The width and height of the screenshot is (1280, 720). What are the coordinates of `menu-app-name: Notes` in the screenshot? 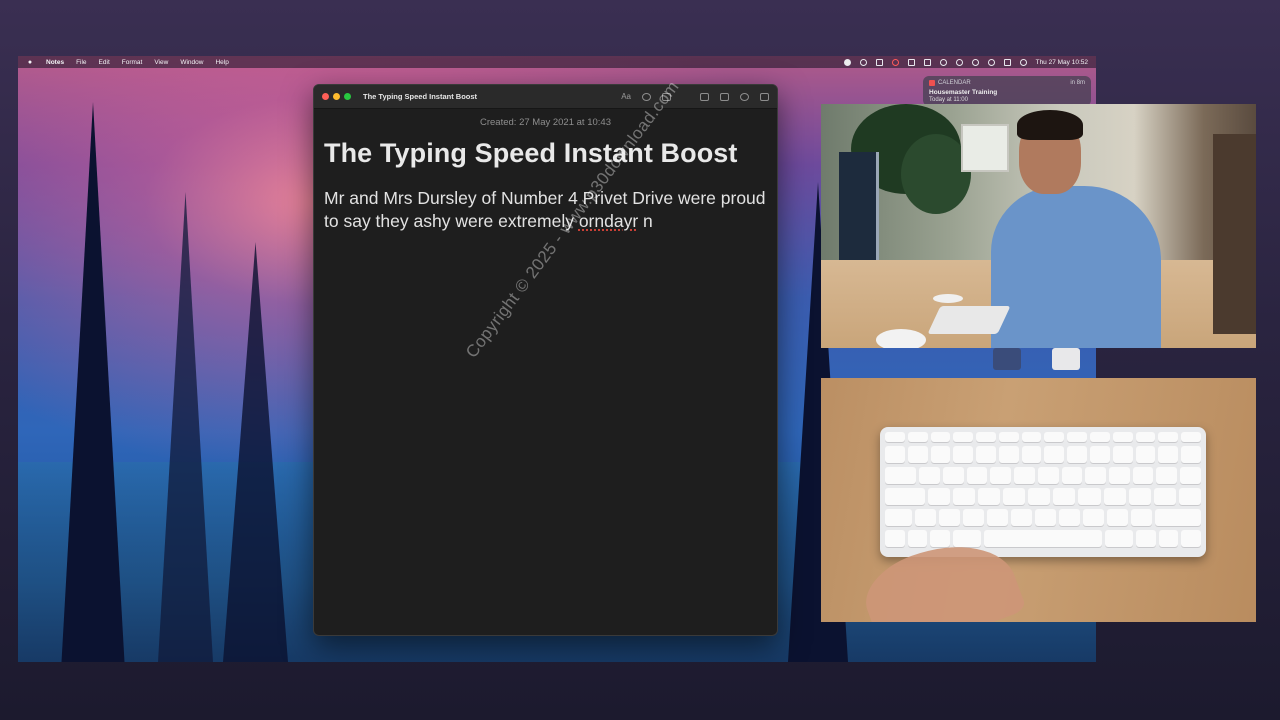 It's located at (55, 62).